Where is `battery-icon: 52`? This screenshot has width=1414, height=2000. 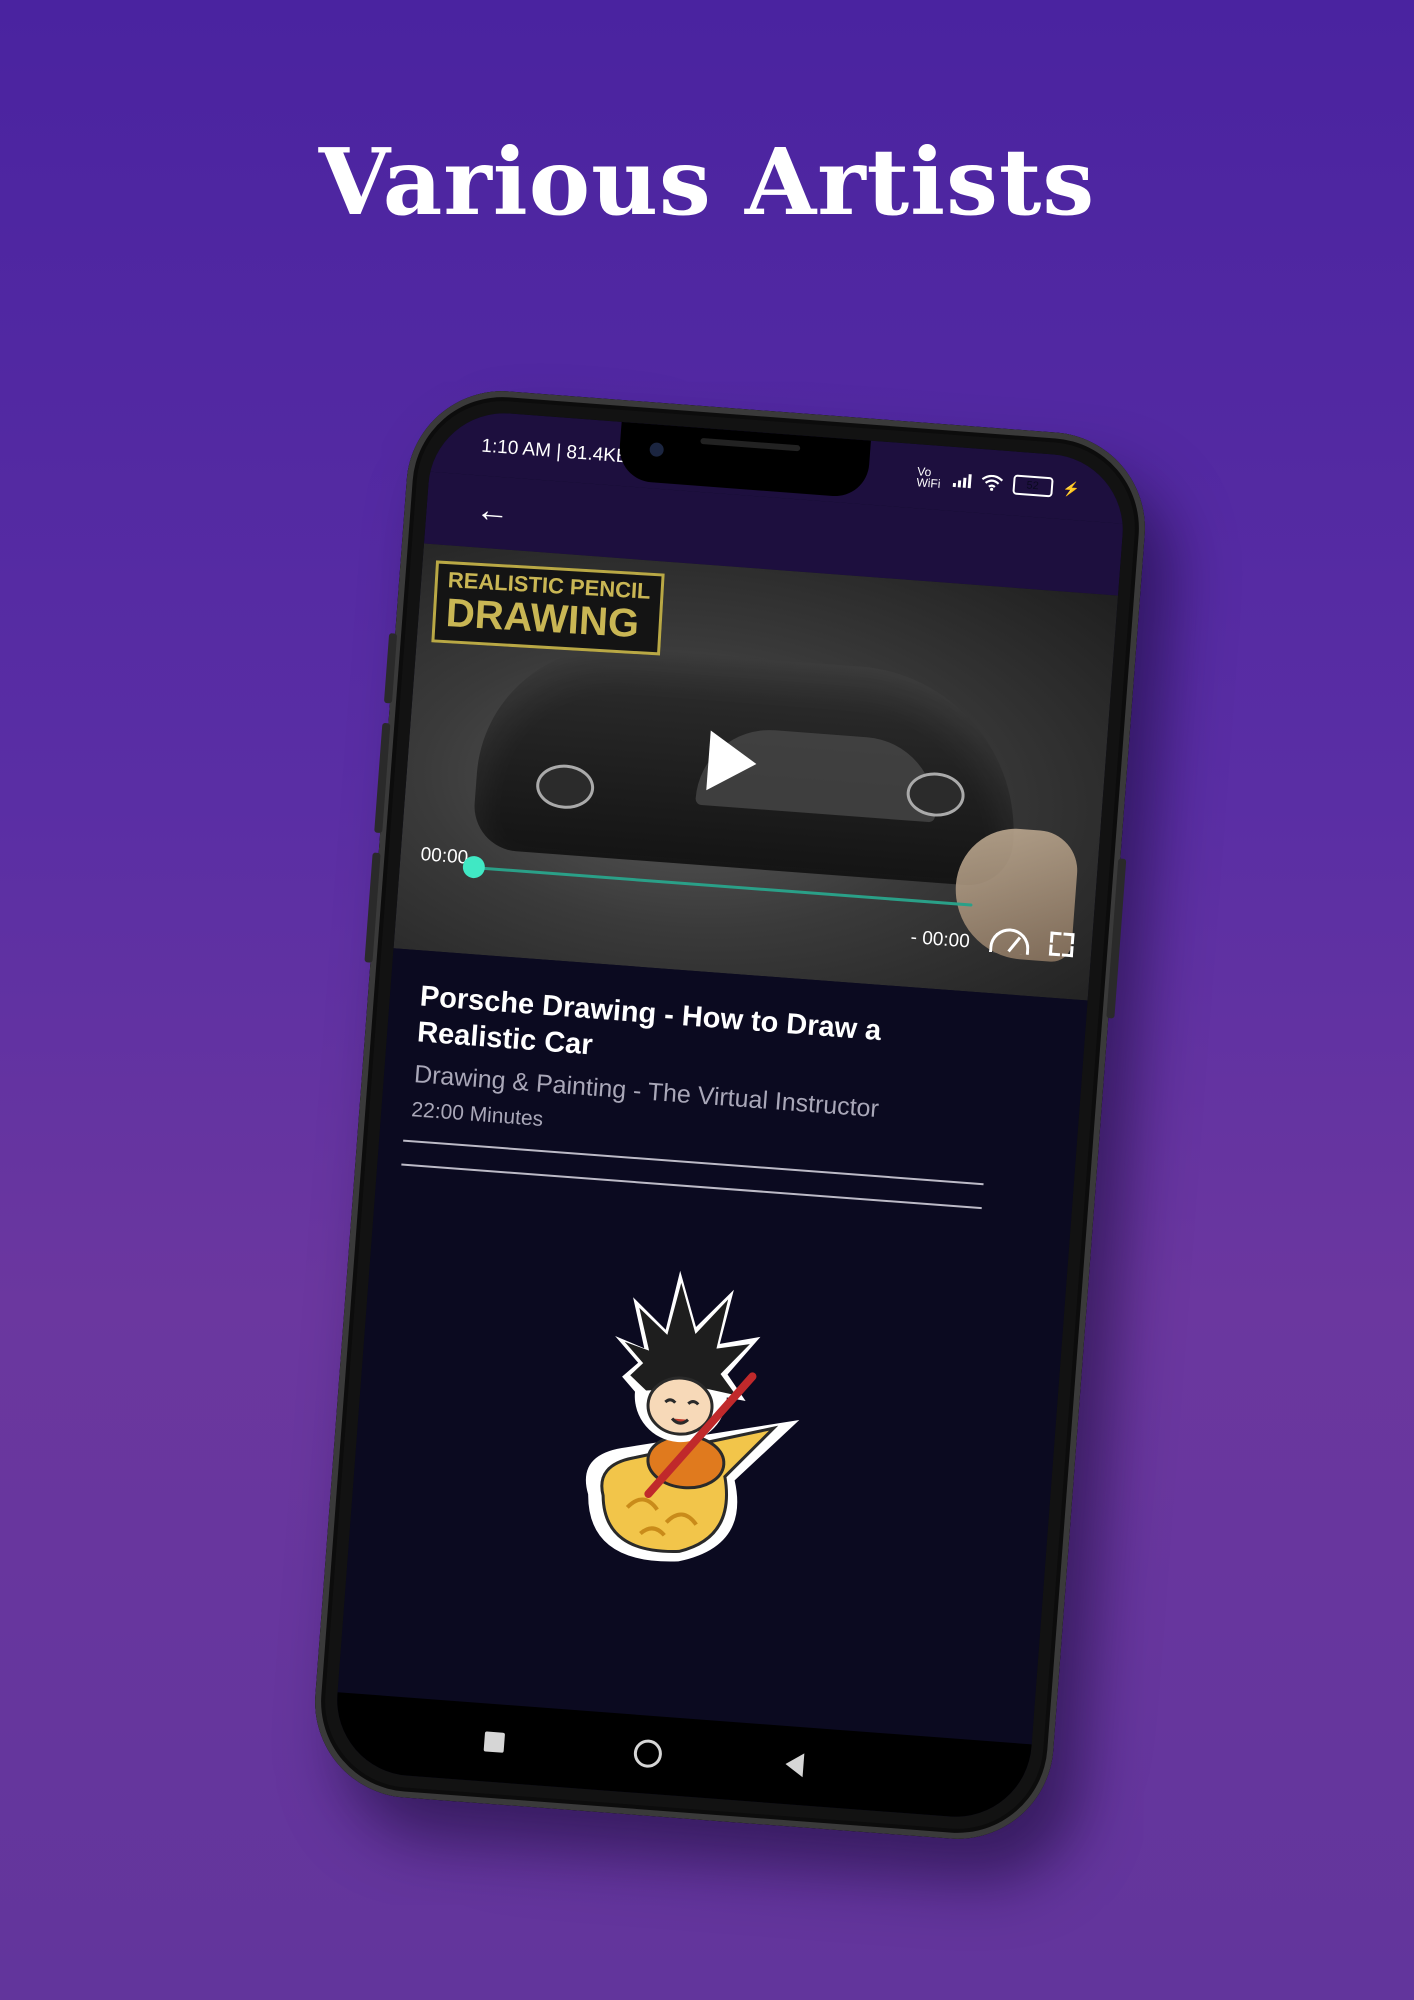 battery-icon: 52 is located at coordinates (1032, 486).